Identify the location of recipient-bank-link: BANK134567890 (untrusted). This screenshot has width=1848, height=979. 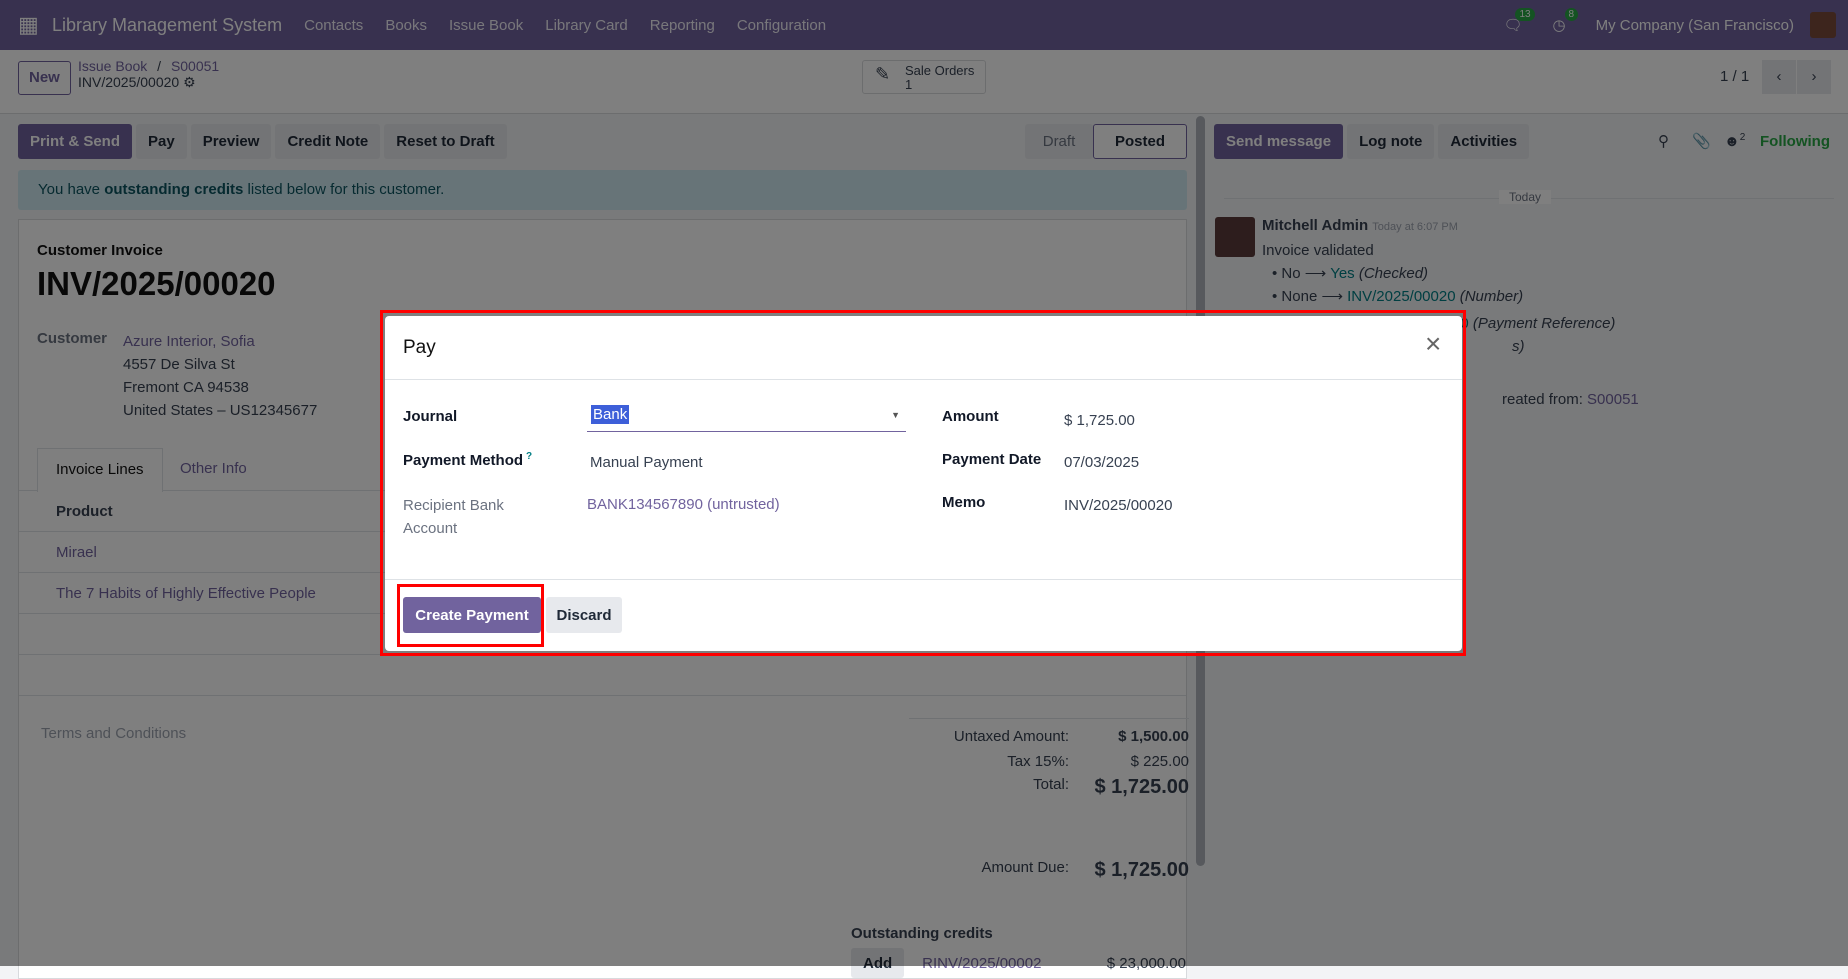
(683, 504).